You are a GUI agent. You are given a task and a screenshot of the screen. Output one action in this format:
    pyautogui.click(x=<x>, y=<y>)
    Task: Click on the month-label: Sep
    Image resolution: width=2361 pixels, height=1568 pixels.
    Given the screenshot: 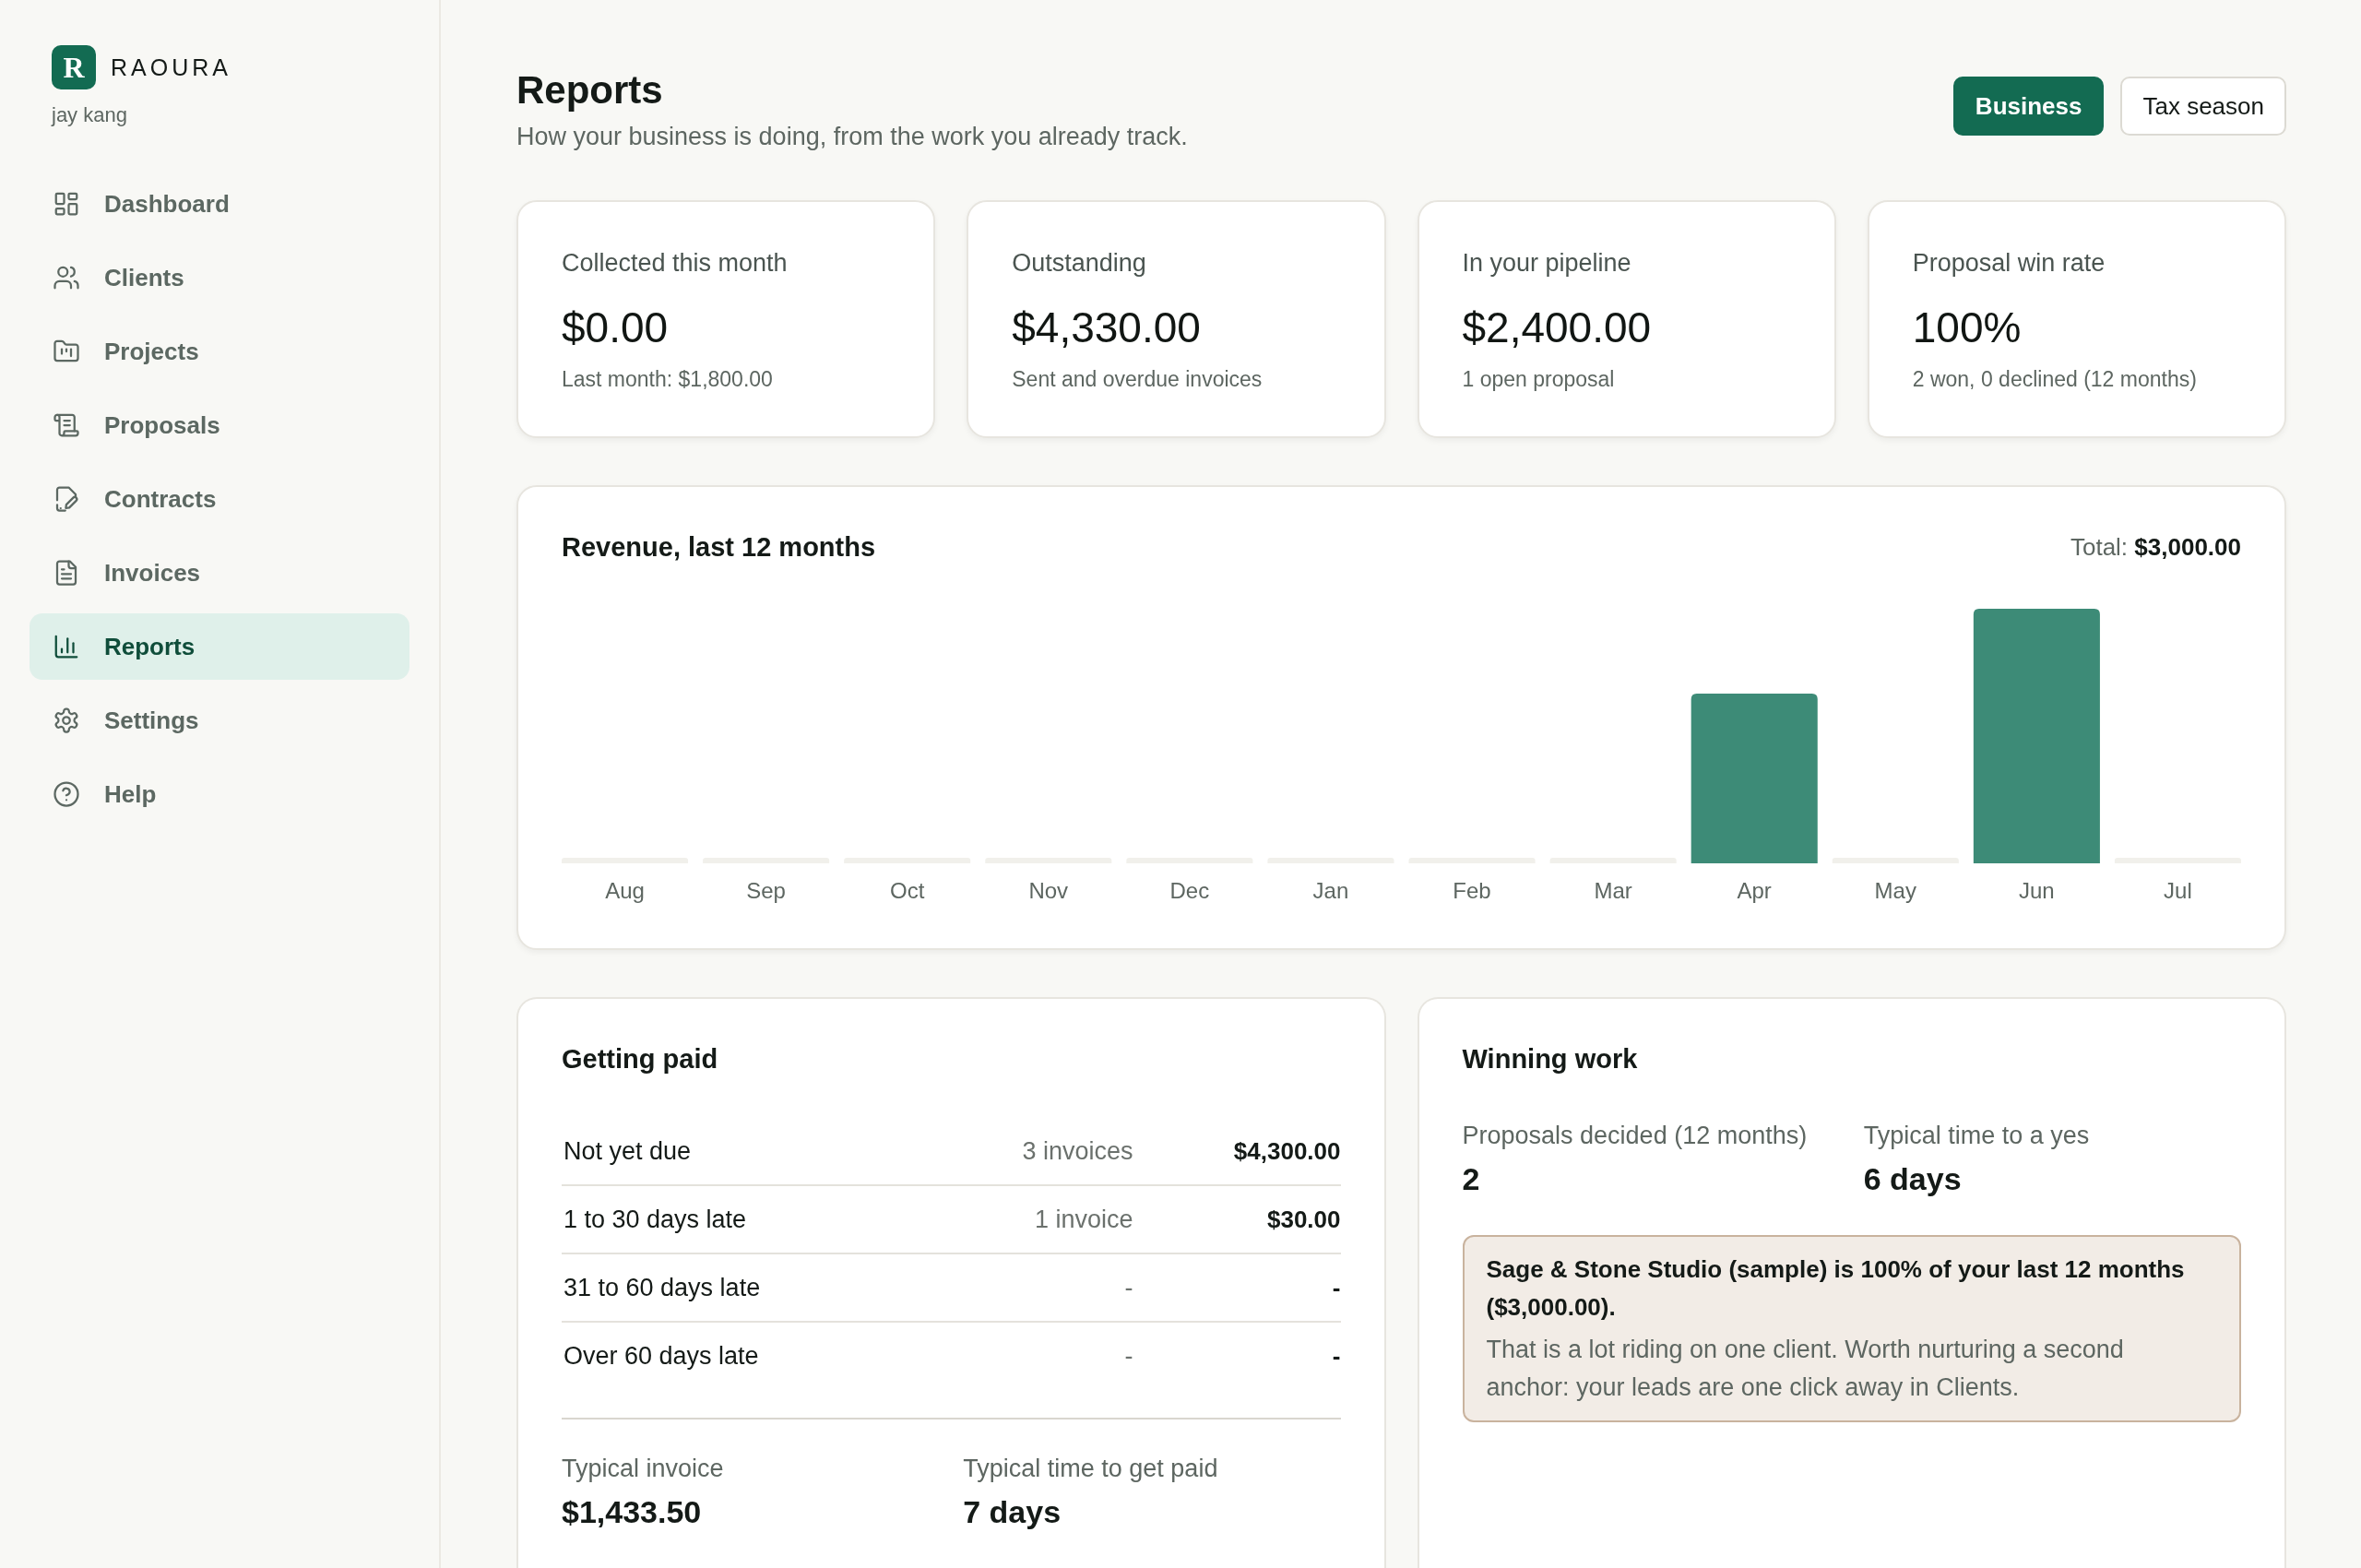 What is the action you would take?
    pyautogui.click(x=766, y=890)
    